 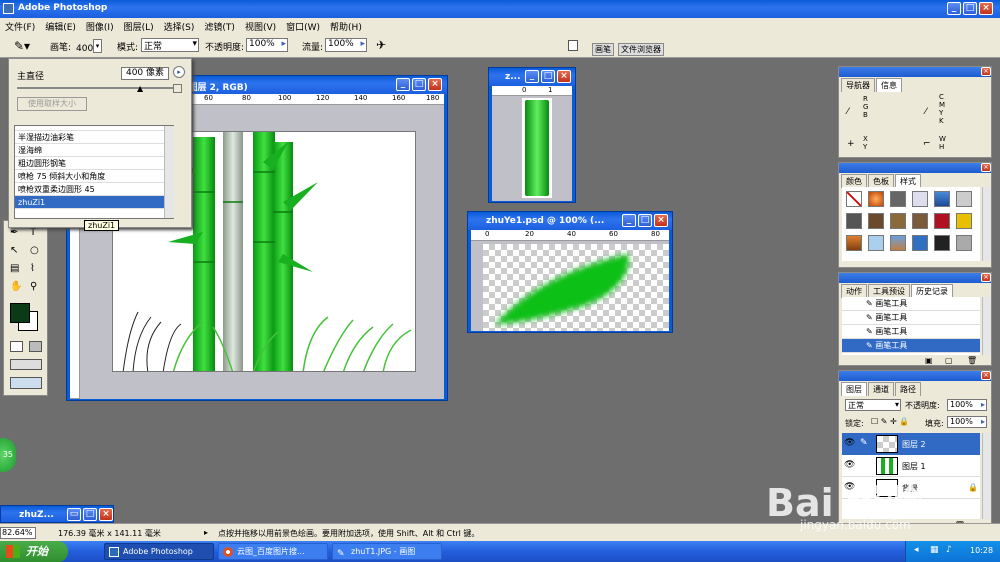 What do you see at coordinates (90, 514) in the screenshot?
I see `min-doc-maximize-button: □` at bounding box center [90, 514].